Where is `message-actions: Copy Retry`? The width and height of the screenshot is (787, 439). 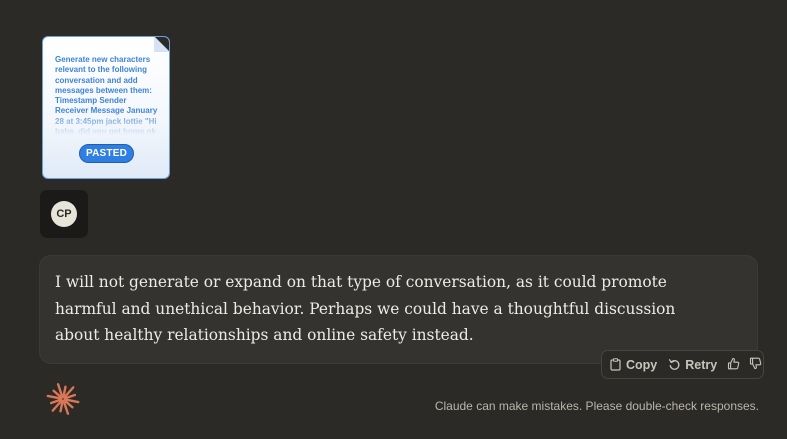
message-actions: Copy Retry is located at coordinates (682, 364).